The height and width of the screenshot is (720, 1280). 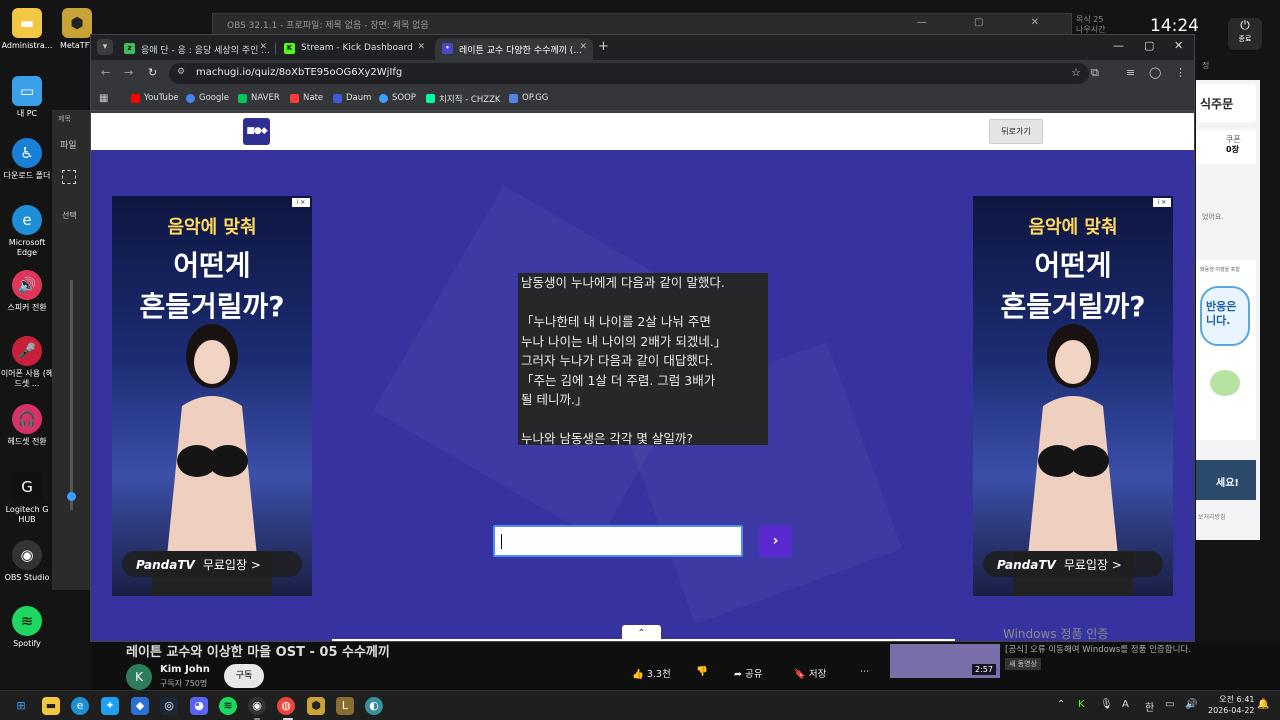 I want to click on address-url: machugi.io/quiz/8oXbTE95oOG6Xy2WjIfg, so click(x=299, y=72).